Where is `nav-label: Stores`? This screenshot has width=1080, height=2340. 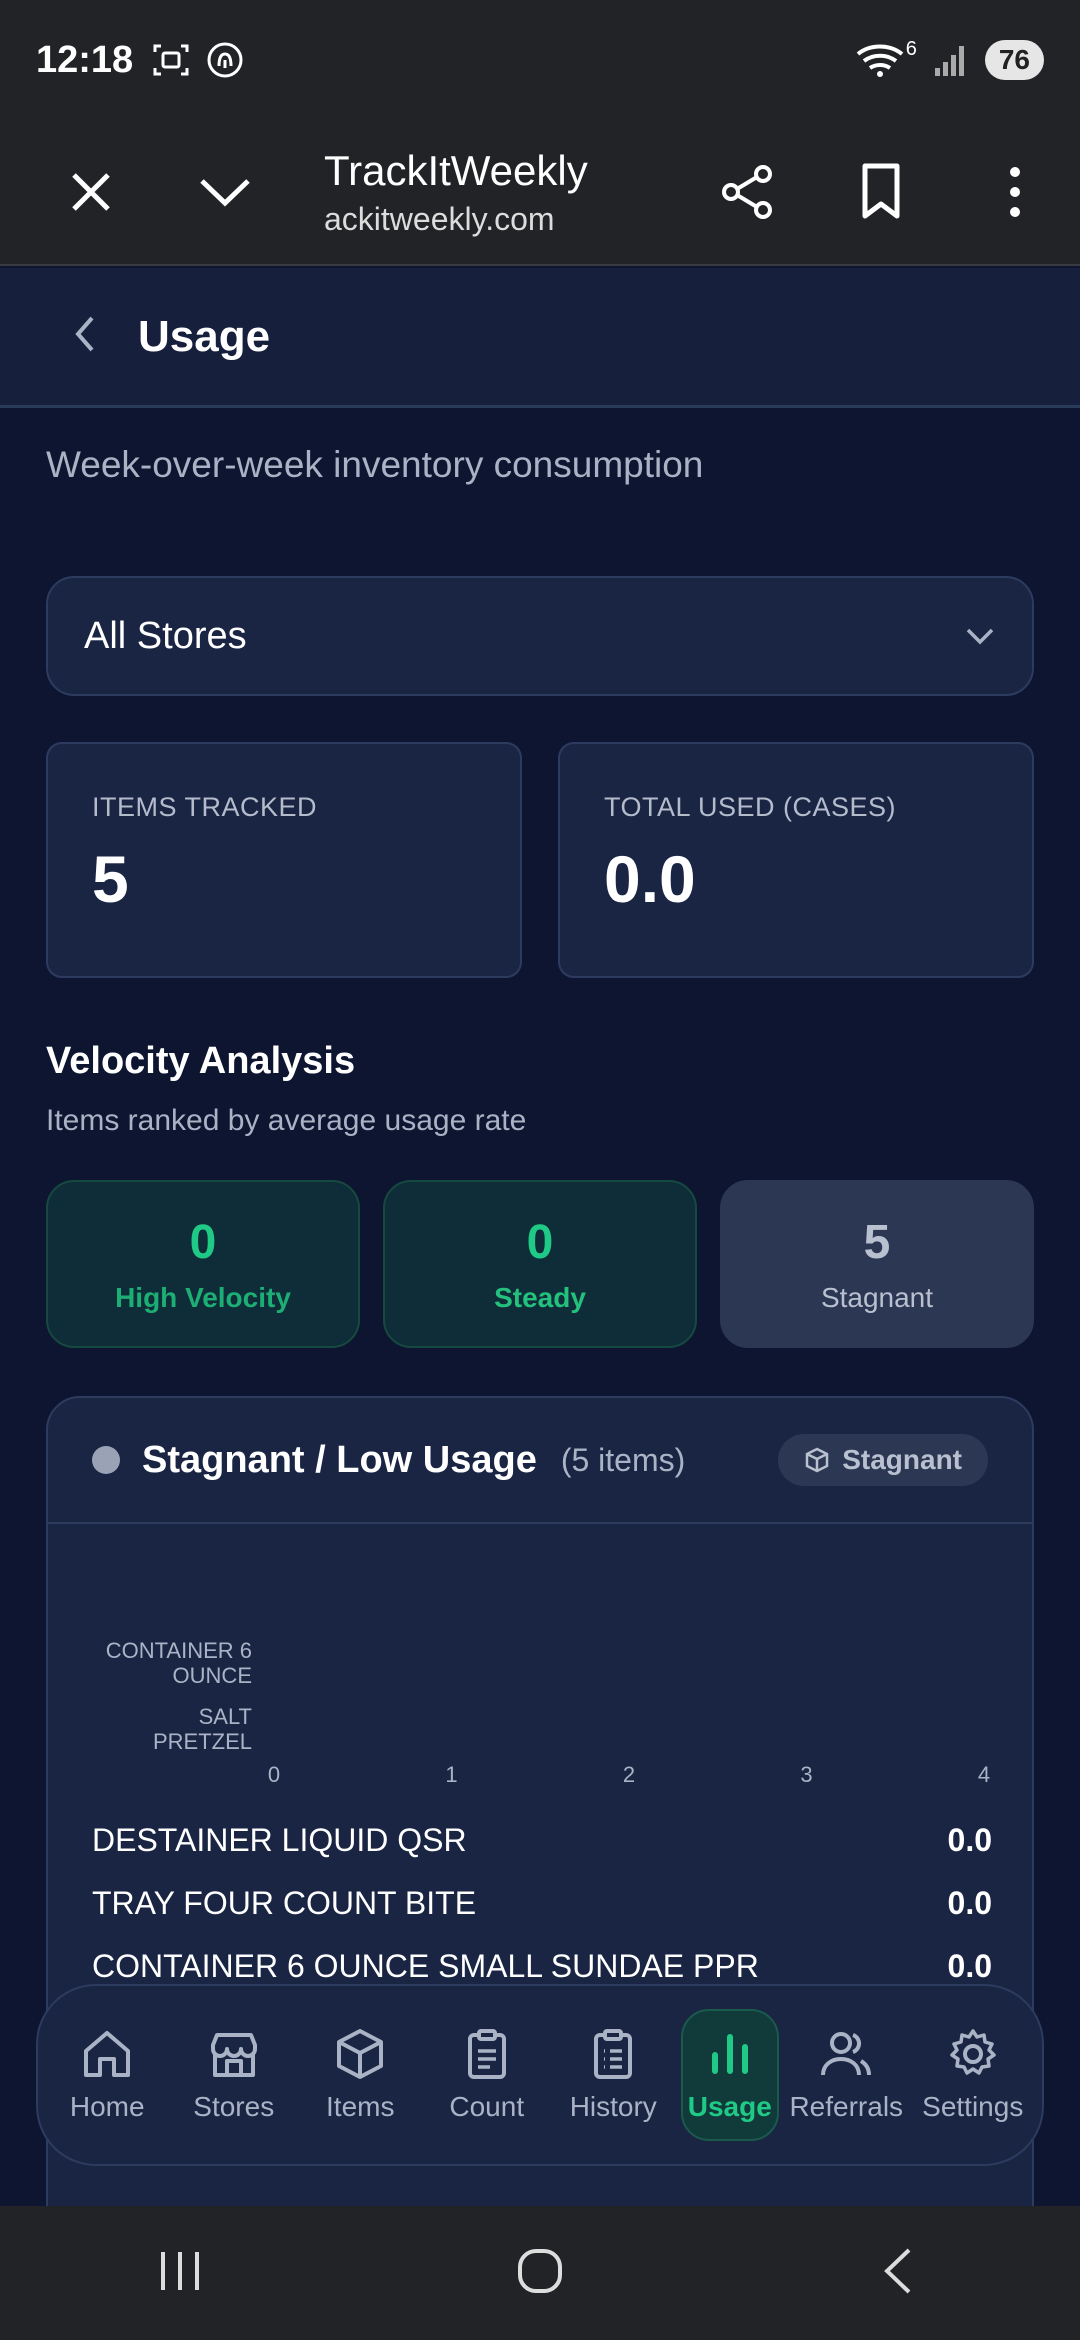 nav-label: Stores is located at coordinates (234, 2106).